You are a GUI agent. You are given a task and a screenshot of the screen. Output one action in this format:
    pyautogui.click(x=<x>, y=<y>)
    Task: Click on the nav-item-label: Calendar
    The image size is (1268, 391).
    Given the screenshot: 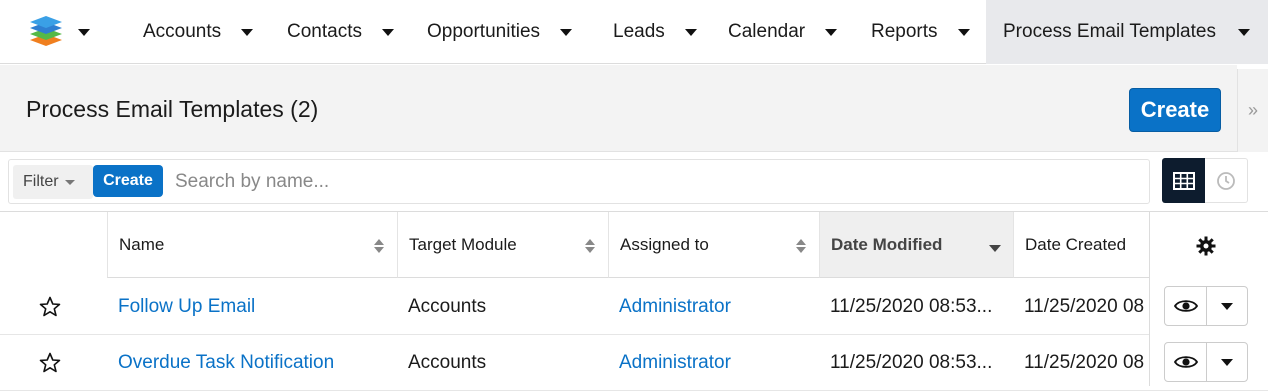 What is the action you would take?
    pyautogui.click(x=767, y=31)
    